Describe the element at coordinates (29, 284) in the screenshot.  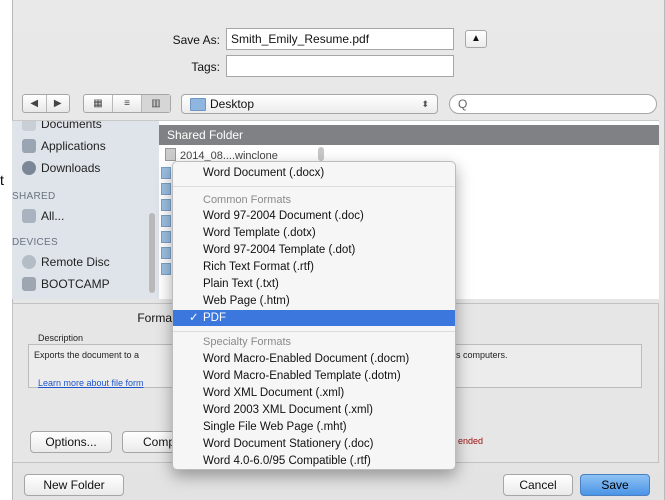
I see `drive-icon` at that location.